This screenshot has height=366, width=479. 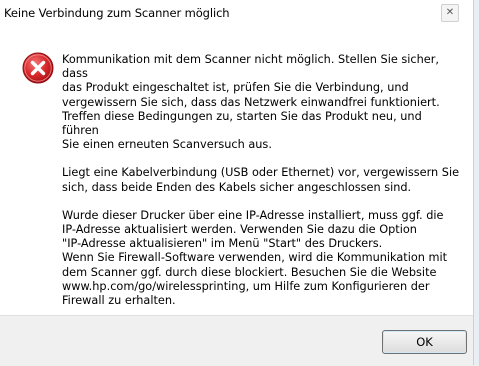 What do you see at coordinates (117, 13) in the screenshot?
I see `window-title: Keine Verbindung zum Scanner möglich` at bounding box center [117, 13].